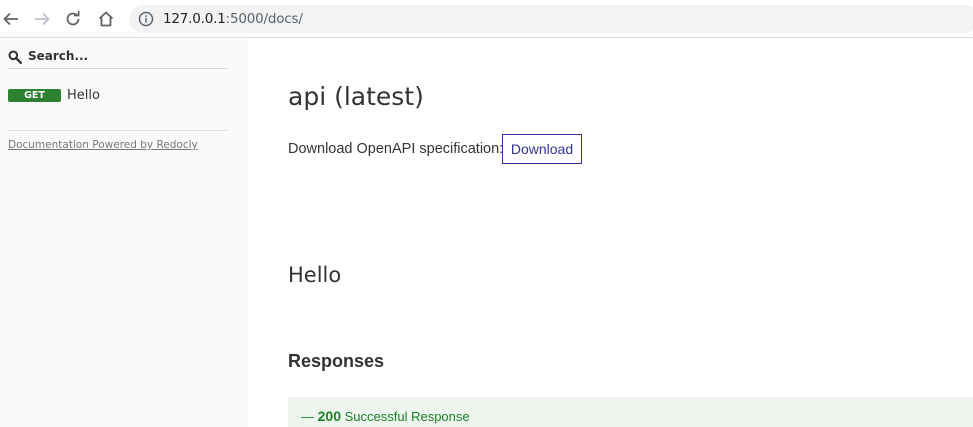 Image resolution: width=973 pixels, height=427 pixels. I want to click on back-button, so click(11, 19).